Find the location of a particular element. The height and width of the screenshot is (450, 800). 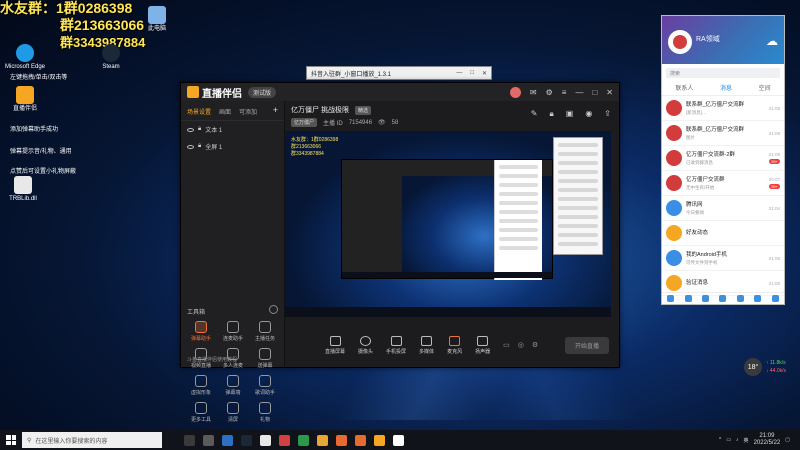

notification-icon: ▢ is located at coordinates (787, 440).